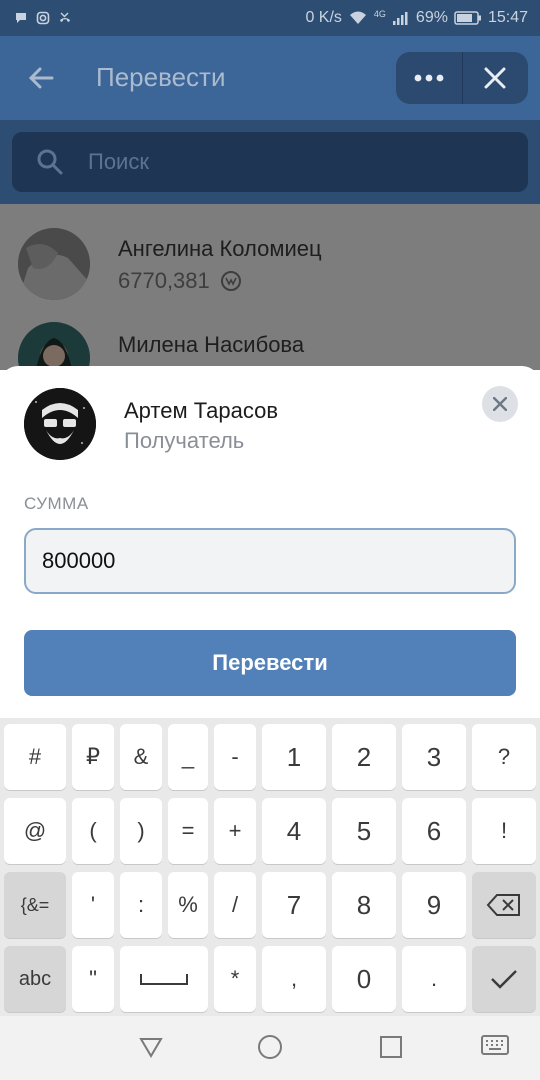  I want to click on key-exclamation: !, so click(504, 831).